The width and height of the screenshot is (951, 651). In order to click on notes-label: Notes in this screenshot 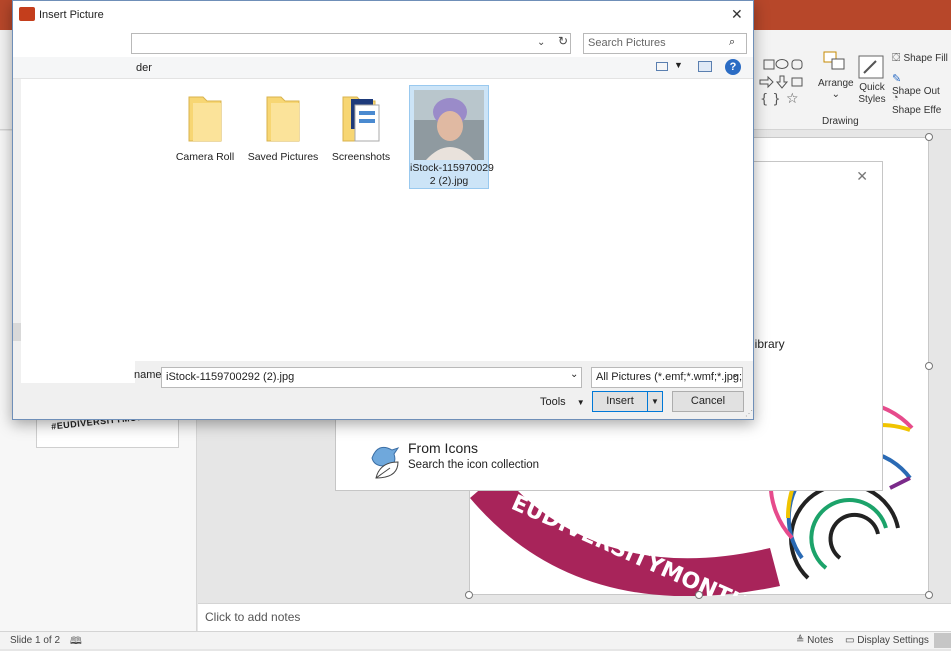, I will do `click(820, 640)`.